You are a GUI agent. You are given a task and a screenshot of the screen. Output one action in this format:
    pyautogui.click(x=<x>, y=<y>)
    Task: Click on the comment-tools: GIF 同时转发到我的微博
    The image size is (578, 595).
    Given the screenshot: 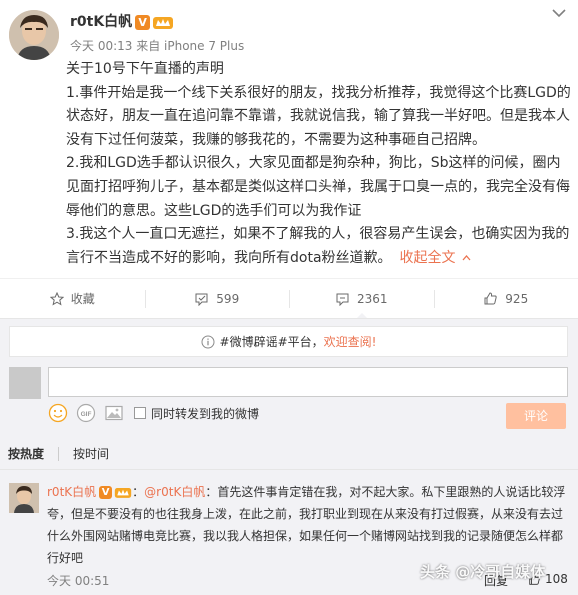 What is the action you would take?
    pyautogui.click(x=153, y=413)
    